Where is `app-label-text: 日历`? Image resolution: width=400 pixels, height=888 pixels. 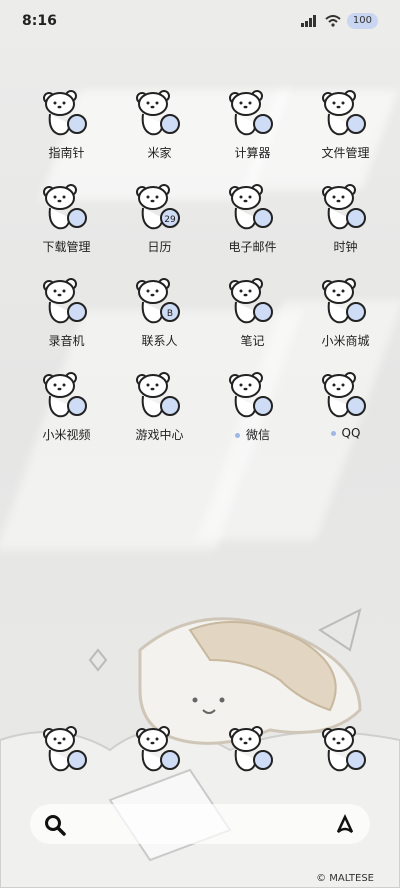 app-label-text: 日历 is located at coordinates (159, 247).